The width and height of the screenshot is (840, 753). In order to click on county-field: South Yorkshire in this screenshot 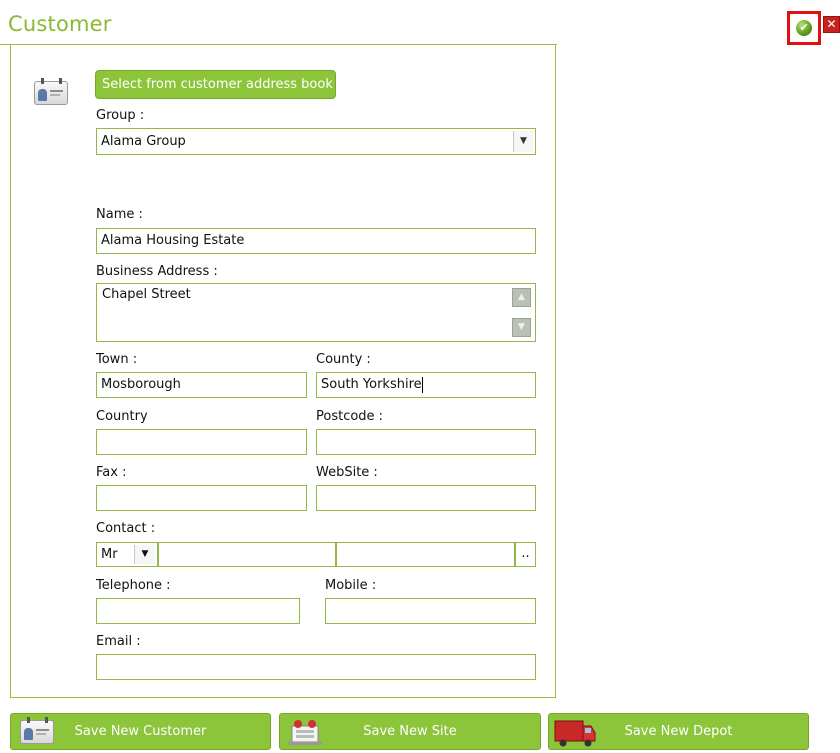, I will do `click(426, 385)`.